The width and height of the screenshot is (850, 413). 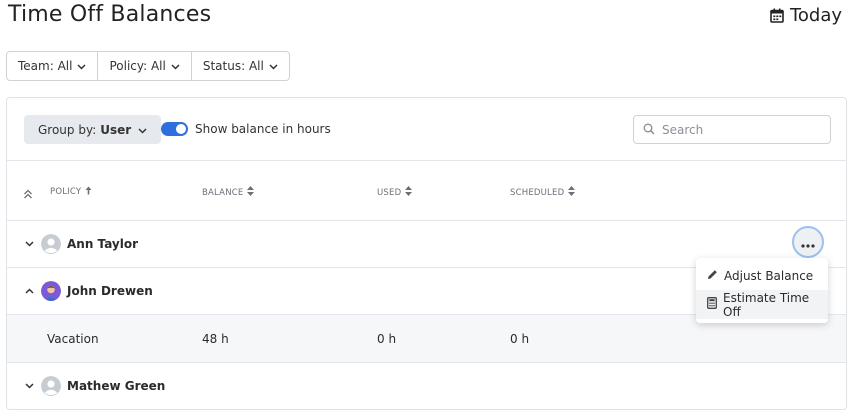 I want to click on more-actions-button, so click(x=808, y=242).